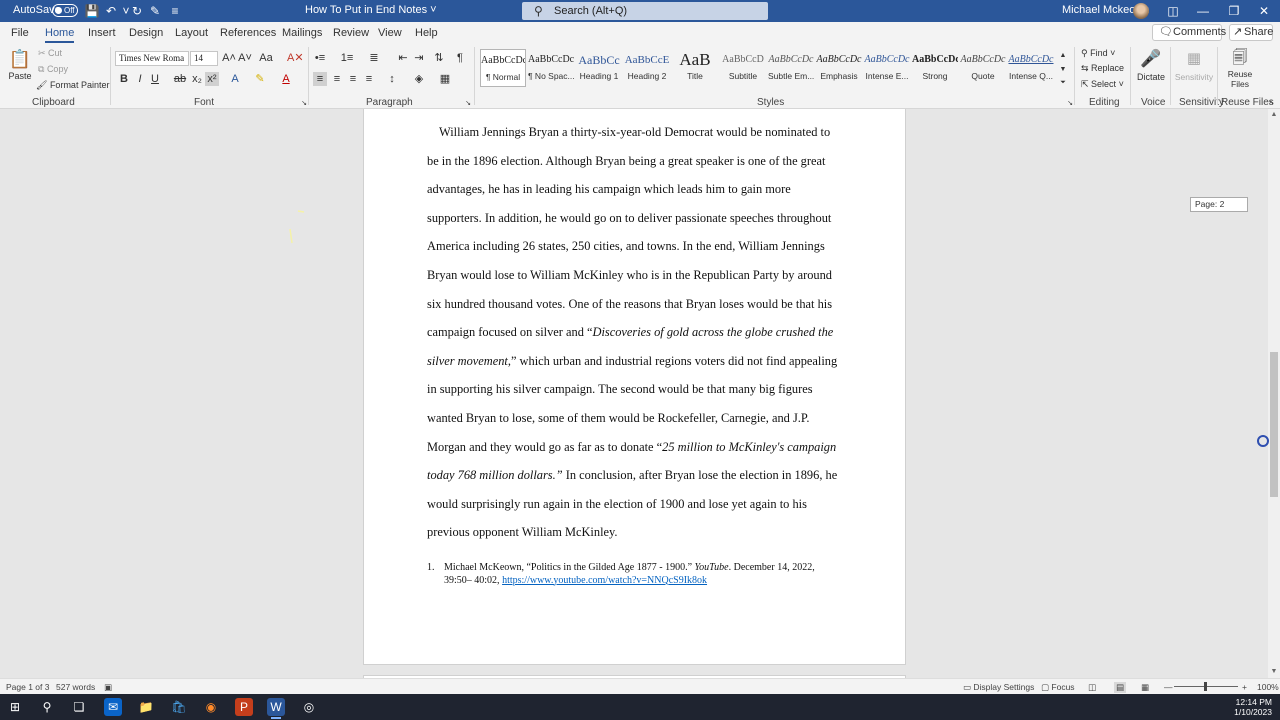  What do you see at coordinates (390, 33) in the screenshot?
I see `tab-view: View` at bounding box center [390, 33].